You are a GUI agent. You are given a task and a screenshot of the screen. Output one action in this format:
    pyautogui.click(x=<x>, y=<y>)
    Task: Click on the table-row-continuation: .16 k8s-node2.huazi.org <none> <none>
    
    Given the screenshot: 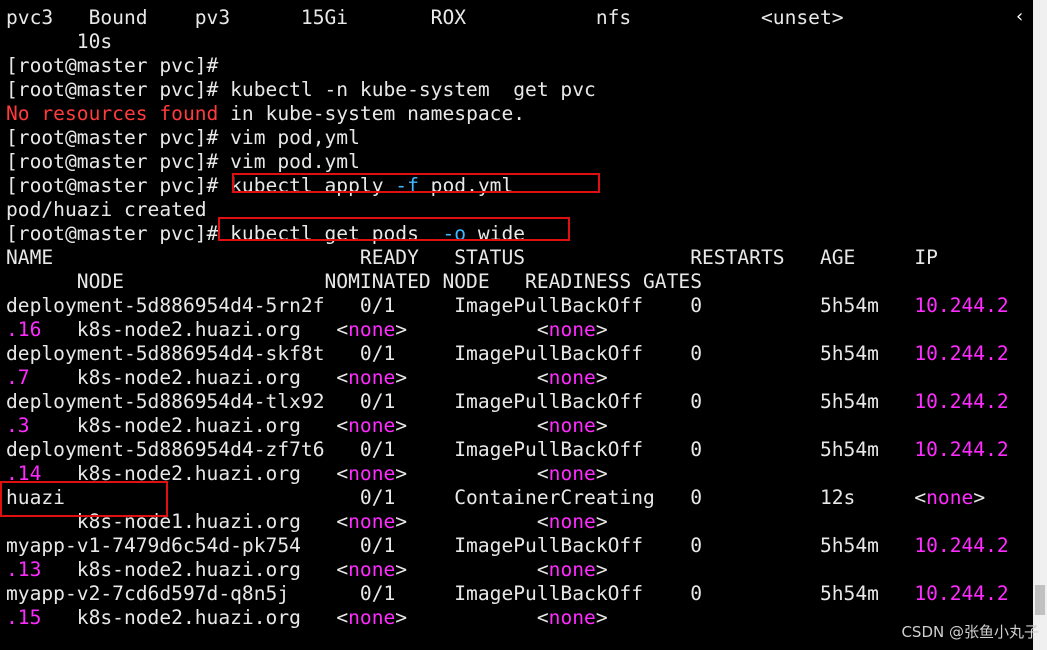 What is the action you would take?
    pyautogui.click(x=307, y=330)
    